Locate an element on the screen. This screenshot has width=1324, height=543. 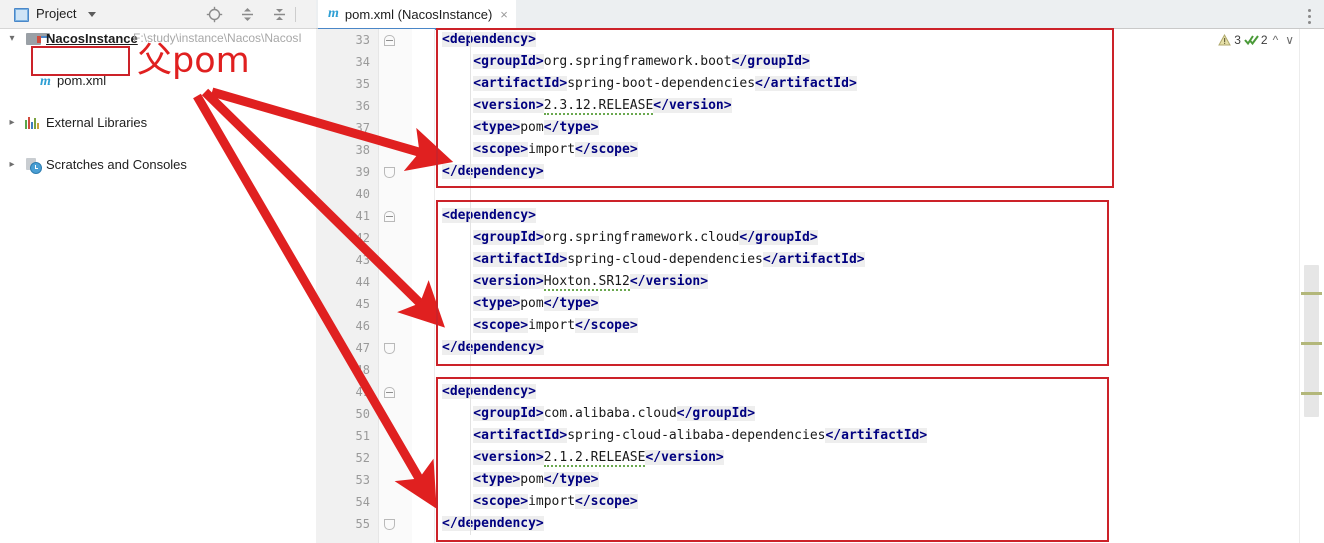
code-token-txt: pom is located at coordinates (532, 479).